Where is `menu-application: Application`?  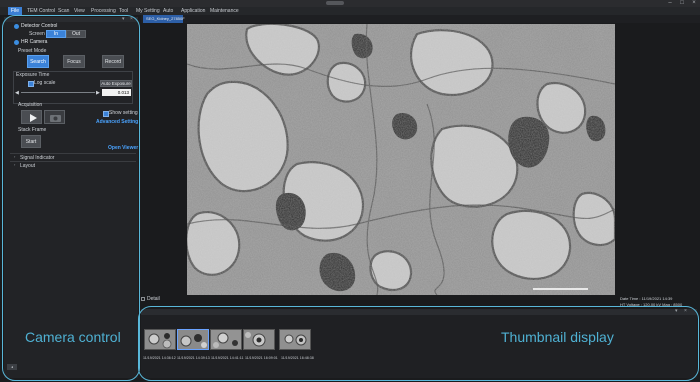 menu-application: Application is located at coordinates (193, 11).